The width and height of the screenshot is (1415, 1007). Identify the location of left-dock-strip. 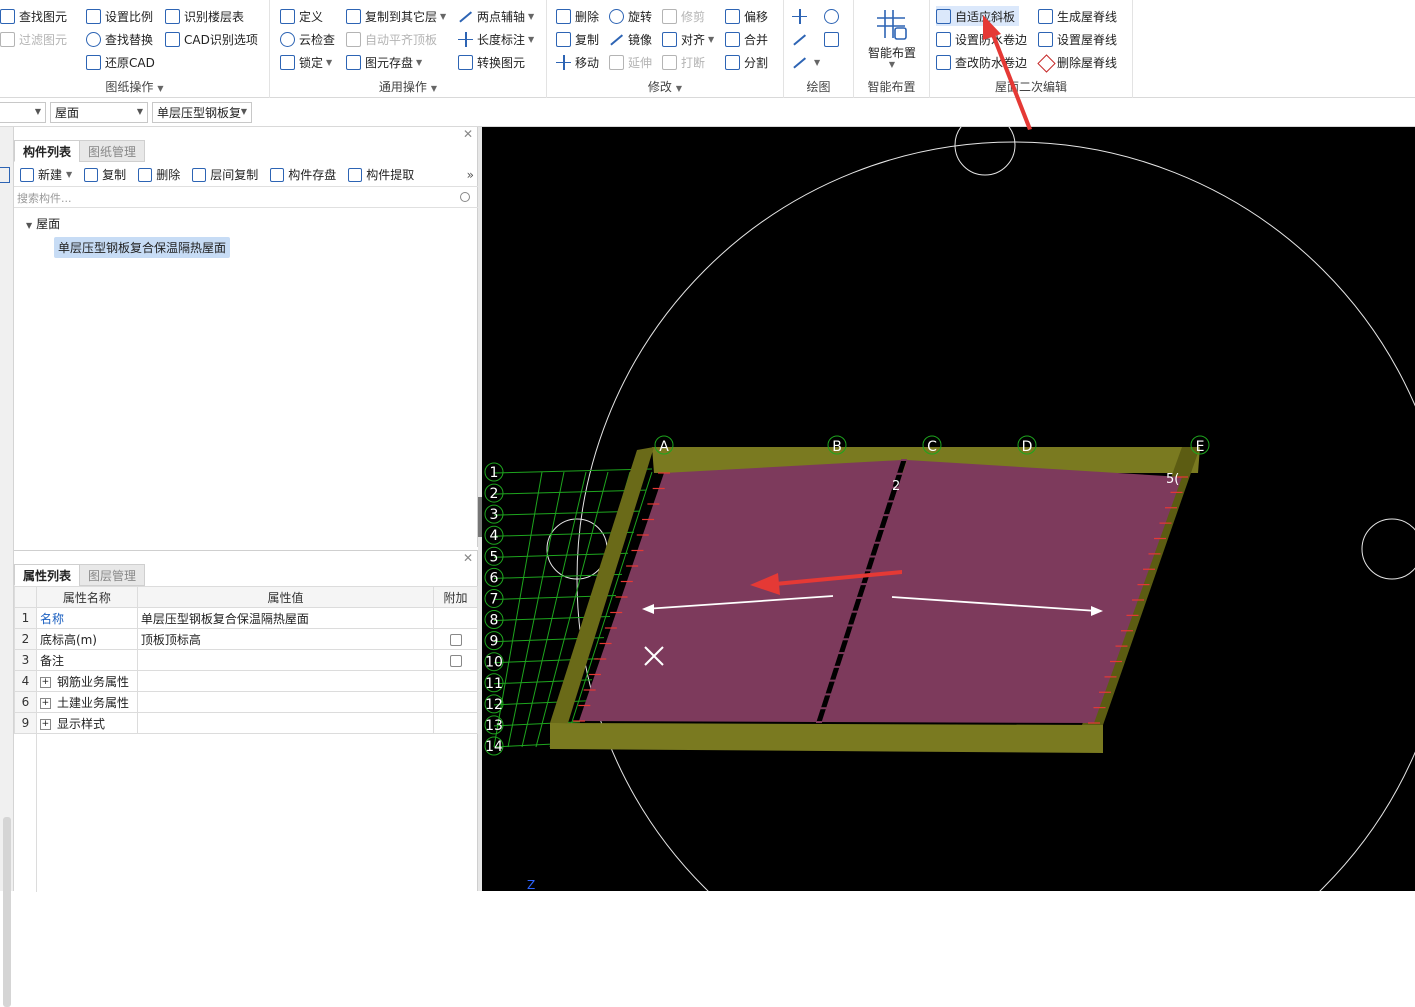
(7, 567).